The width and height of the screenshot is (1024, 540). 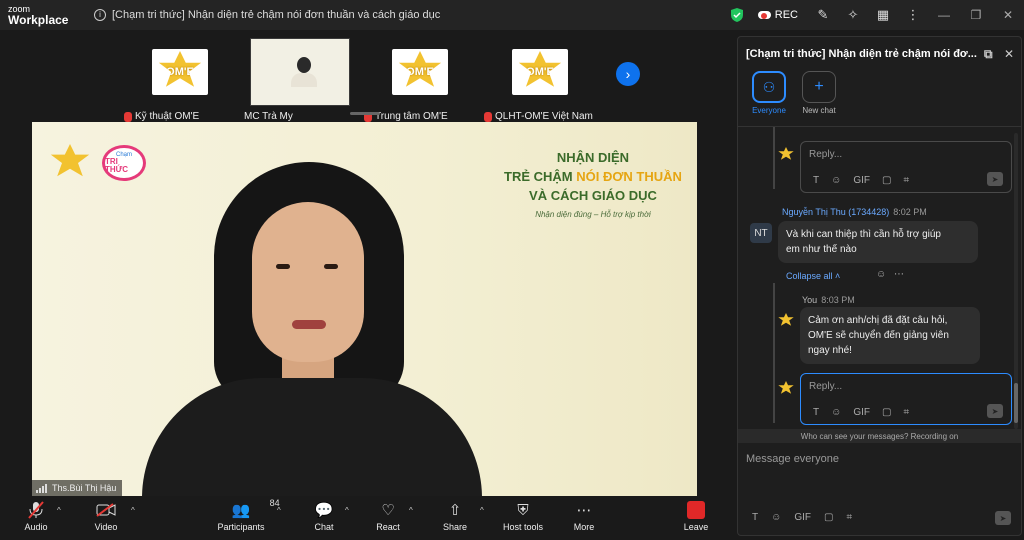 What do you see at coordinates (823, 15) in the screenshot?
I see `pen-icon: ✎` at bounding box center [823, 15].